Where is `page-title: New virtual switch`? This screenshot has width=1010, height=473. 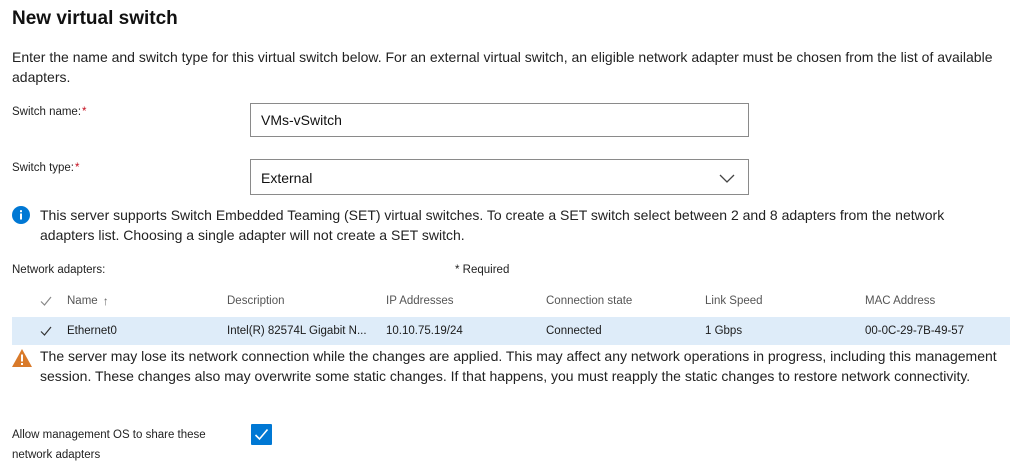 page-title: New virtual switch is located at coordinates (95, 18).